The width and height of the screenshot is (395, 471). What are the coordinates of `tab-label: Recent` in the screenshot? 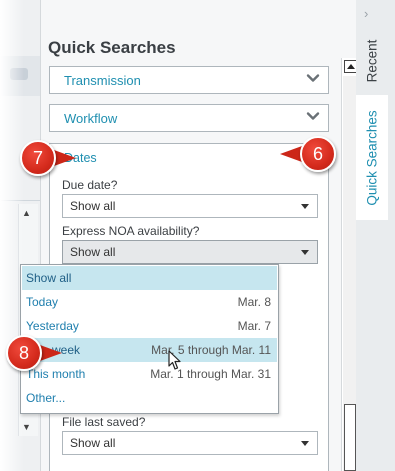 It's located at (372, 61).